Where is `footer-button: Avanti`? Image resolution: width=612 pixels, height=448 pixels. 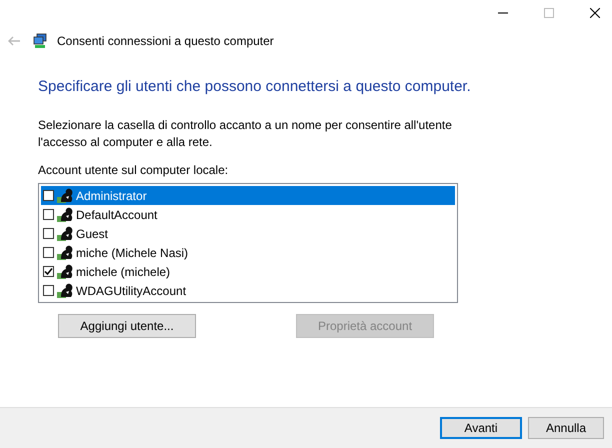 footer-button: Avanti is located at coordinates (481, 428).